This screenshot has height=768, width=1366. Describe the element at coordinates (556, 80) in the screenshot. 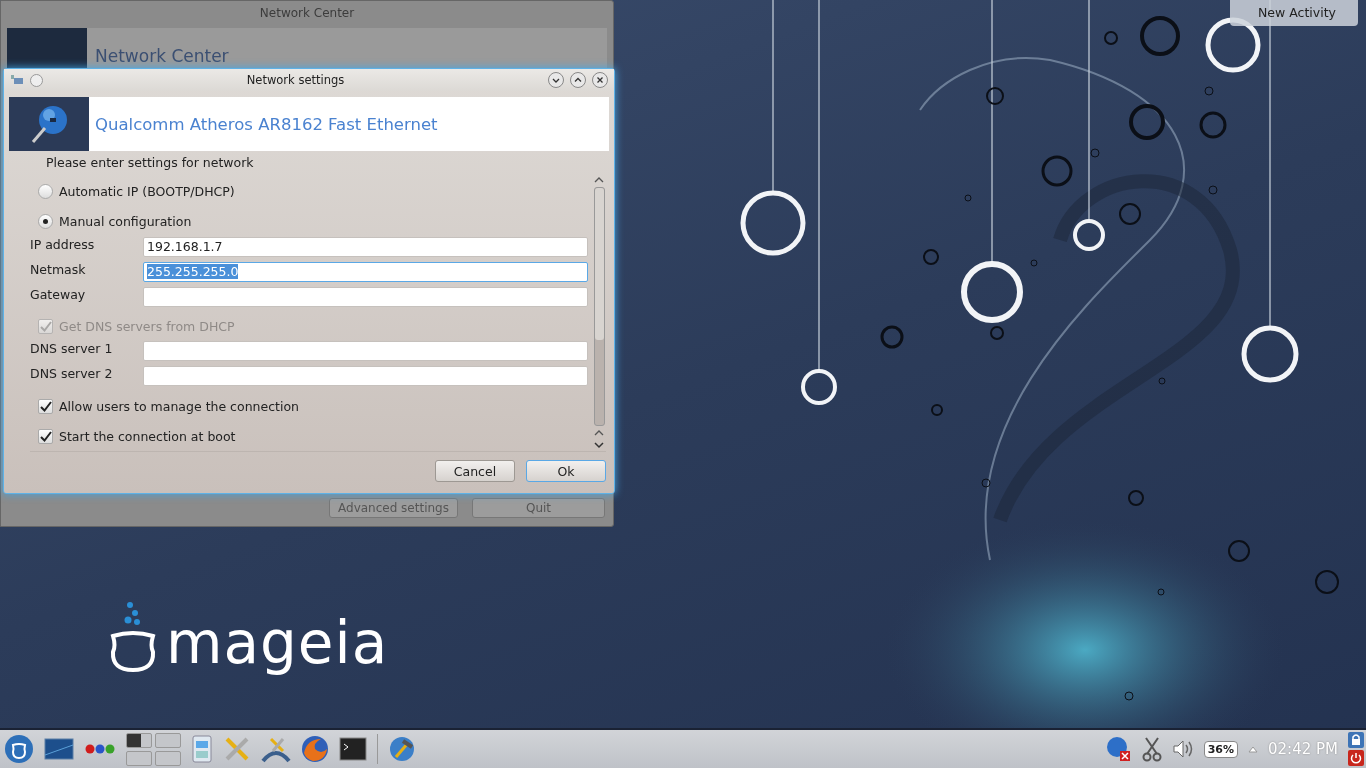

I see `minimize-button` at that location.